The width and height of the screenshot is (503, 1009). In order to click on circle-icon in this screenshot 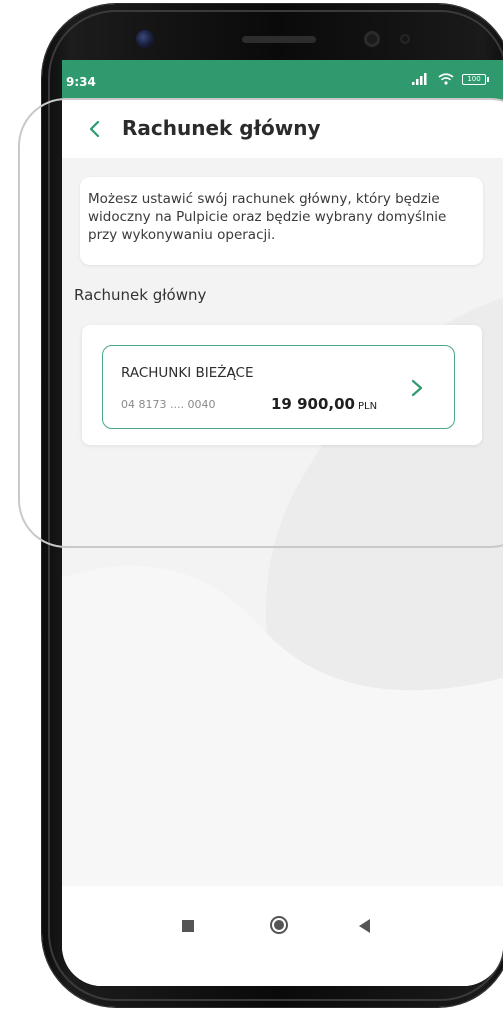, I will do `click(279, 925)`.